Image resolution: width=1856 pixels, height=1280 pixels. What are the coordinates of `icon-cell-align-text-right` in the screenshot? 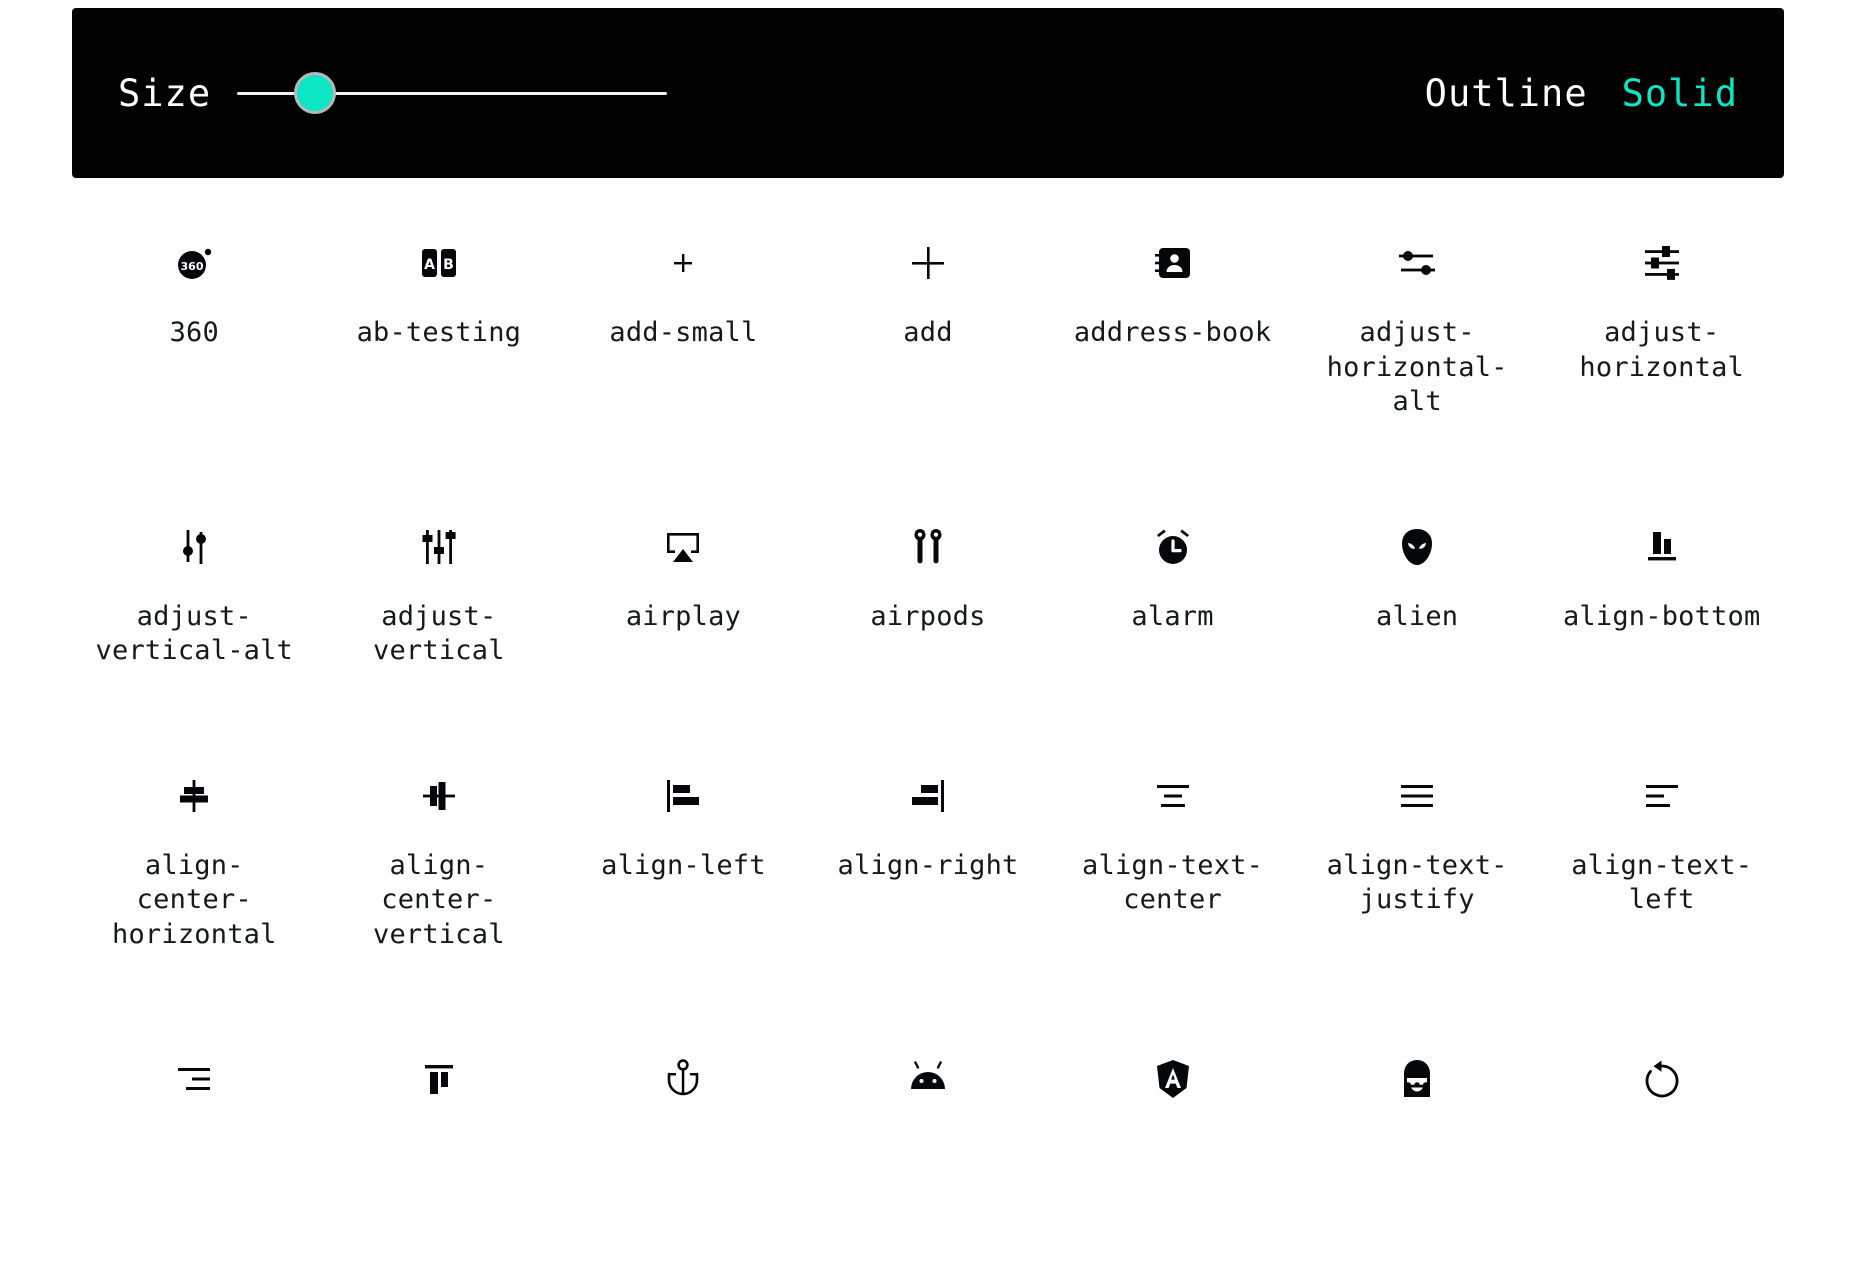 It's located at (194, 1090).